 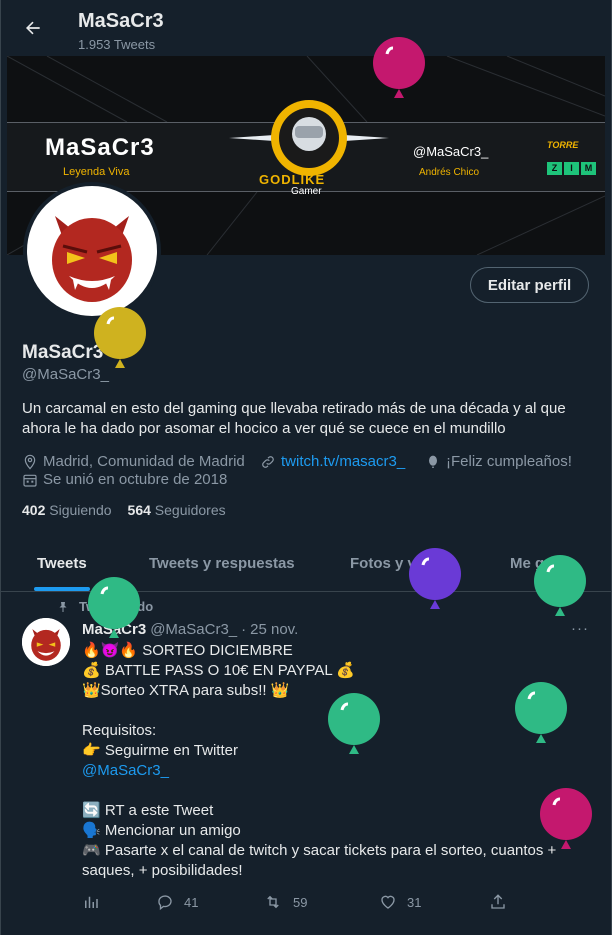 I want to click on following-link: 402 Siguiendo, so click(x=67, y=510).